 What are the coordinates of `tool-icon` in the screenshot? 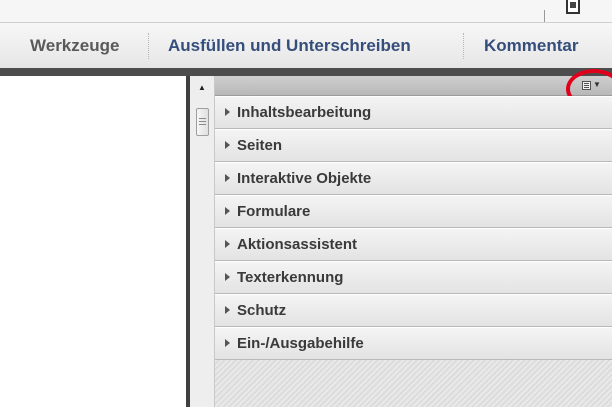 It's located at (573, 7).